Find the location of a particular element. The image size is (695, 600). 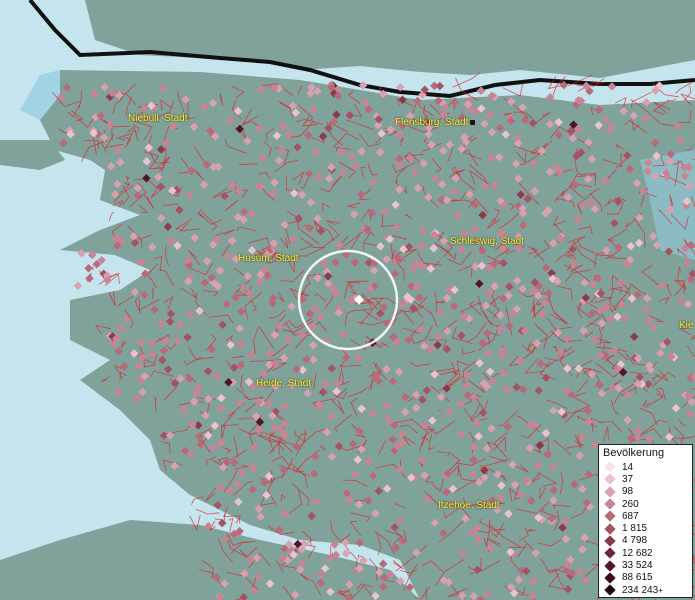

legend-item: 98 is located at coordinates (645, 492).